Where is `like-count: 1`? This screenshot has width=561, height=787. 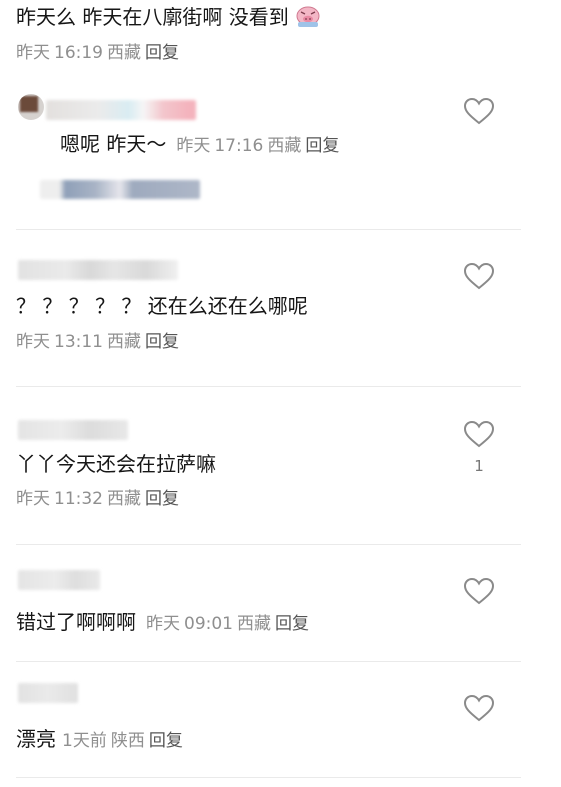 like-count: 1 is located at coordinates (479, 466).